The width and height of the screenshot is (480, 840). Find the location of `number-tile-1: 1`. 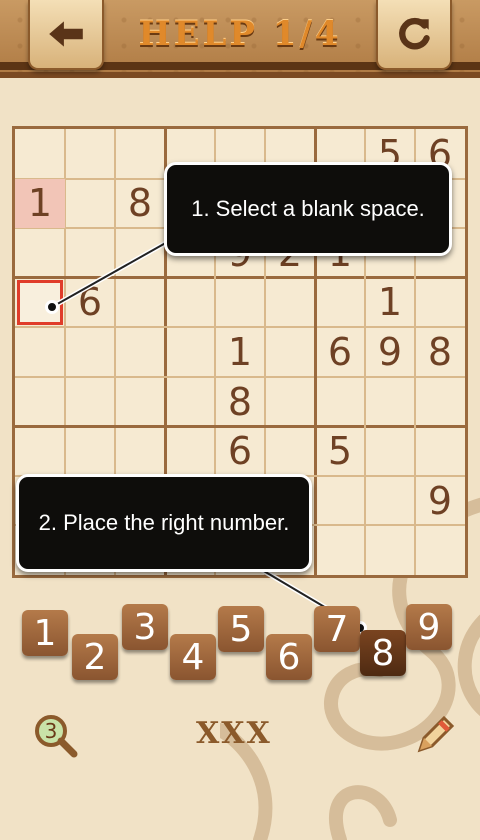

number-tile-1: 1 is located at coordinates (45, 633).